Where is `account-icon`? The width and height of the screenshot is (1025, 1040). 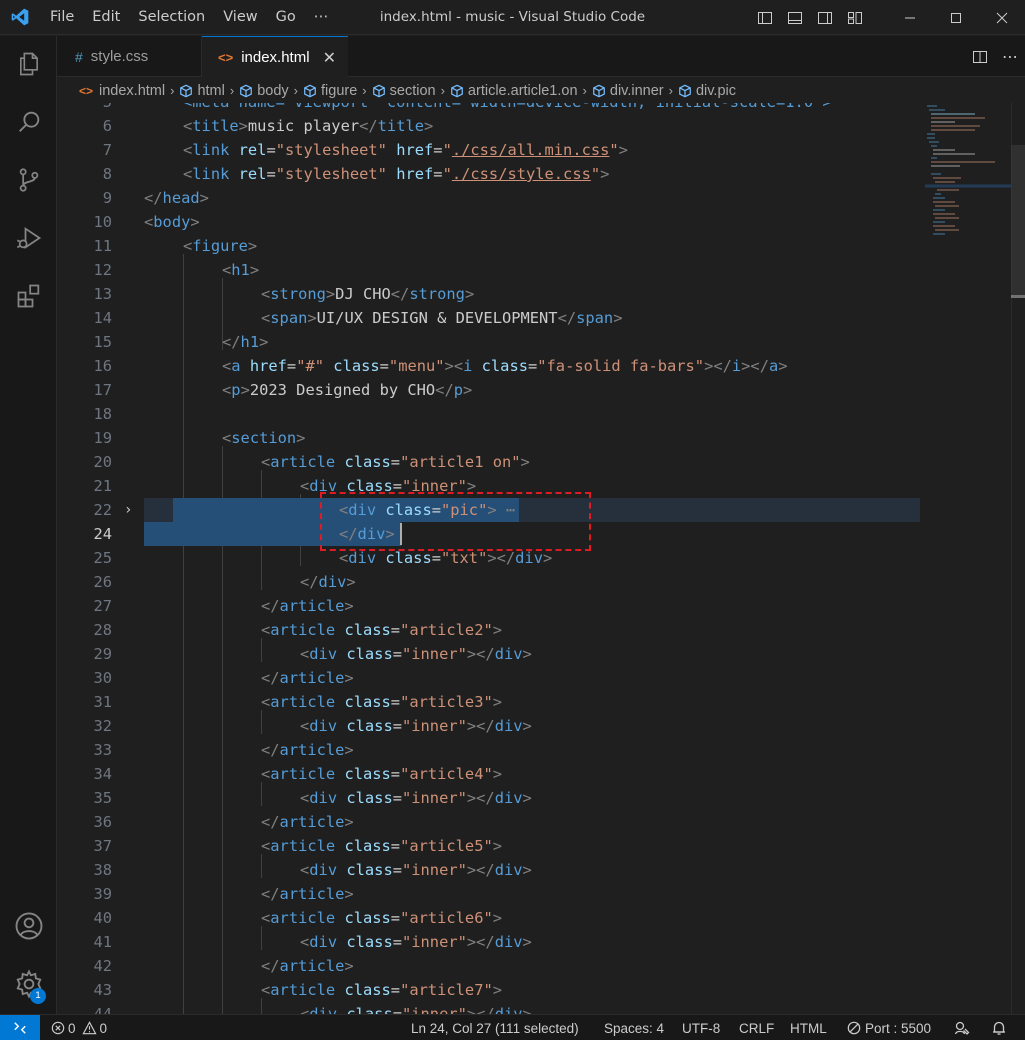 account-icon is located at coordinates (28, 926).